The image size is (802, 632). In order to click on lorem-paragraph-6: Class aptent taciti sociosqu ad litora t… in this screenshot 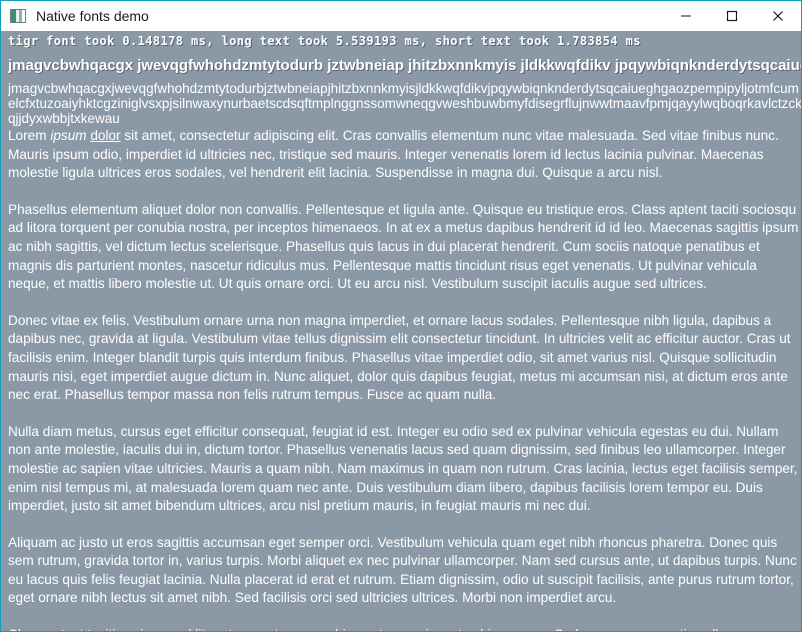, I will do `click(404, 628)`.